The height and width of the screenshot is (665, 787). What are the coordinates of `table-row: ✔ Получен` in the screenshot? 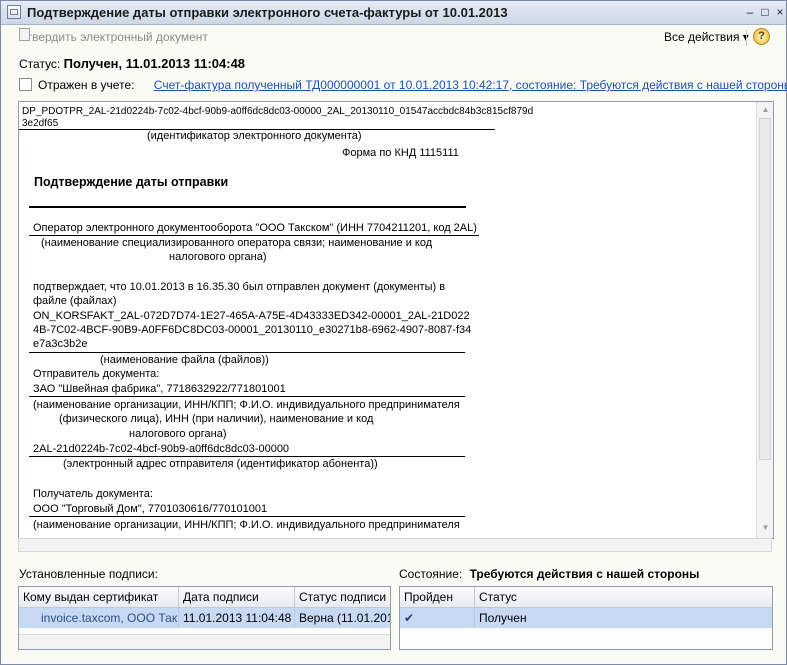 It's located at (586, 618).